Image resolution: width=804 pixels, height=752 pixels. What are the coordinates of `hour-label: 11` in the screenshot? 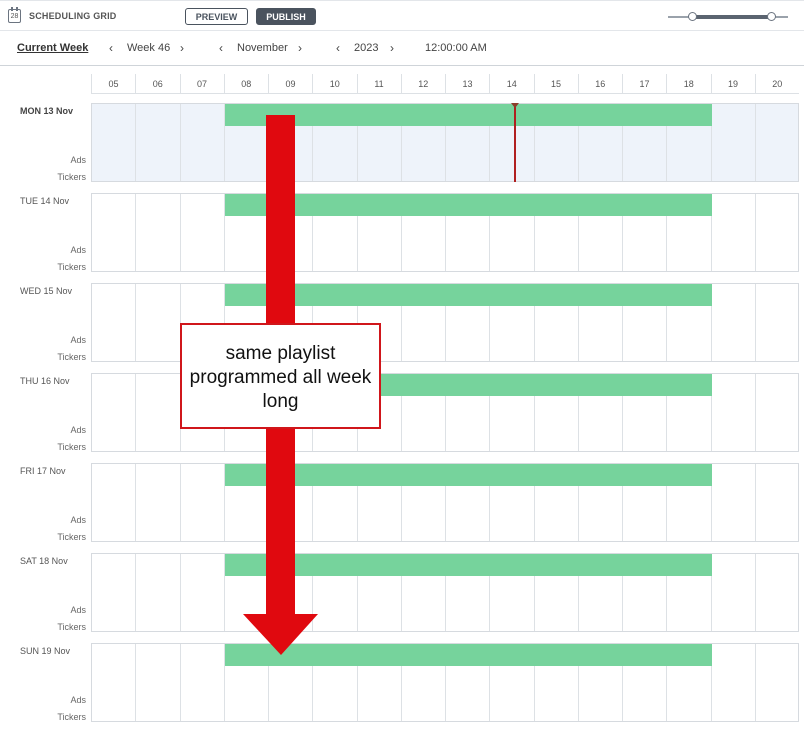 It's located at (378, 84).